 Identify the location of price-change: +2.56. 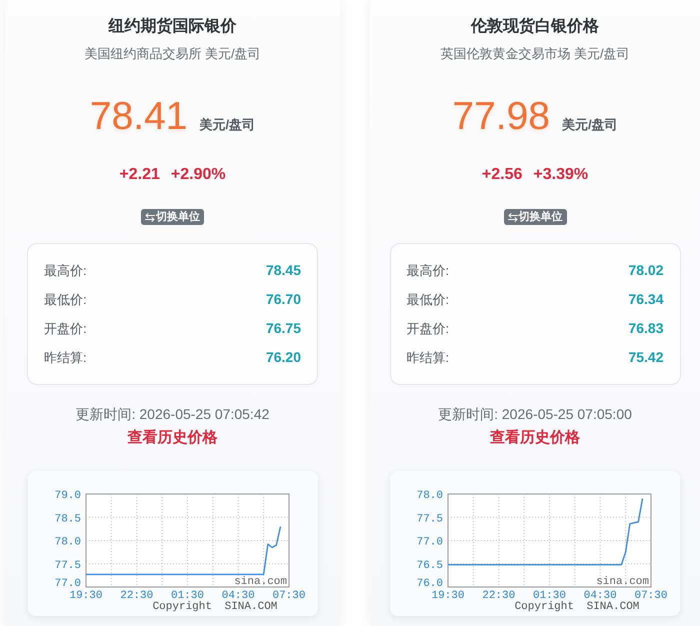
(502, 175).